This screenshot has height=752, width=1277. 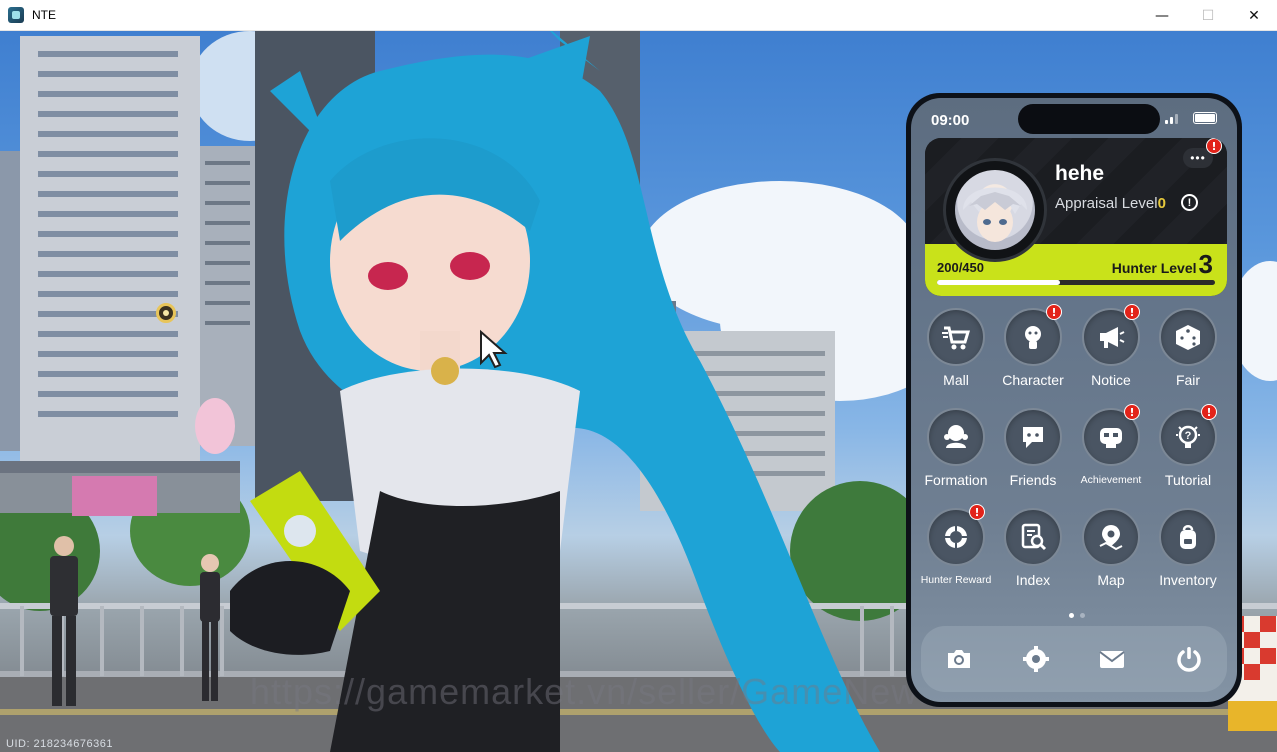 I want to click on camera-icon, so click(x=959, y=659).